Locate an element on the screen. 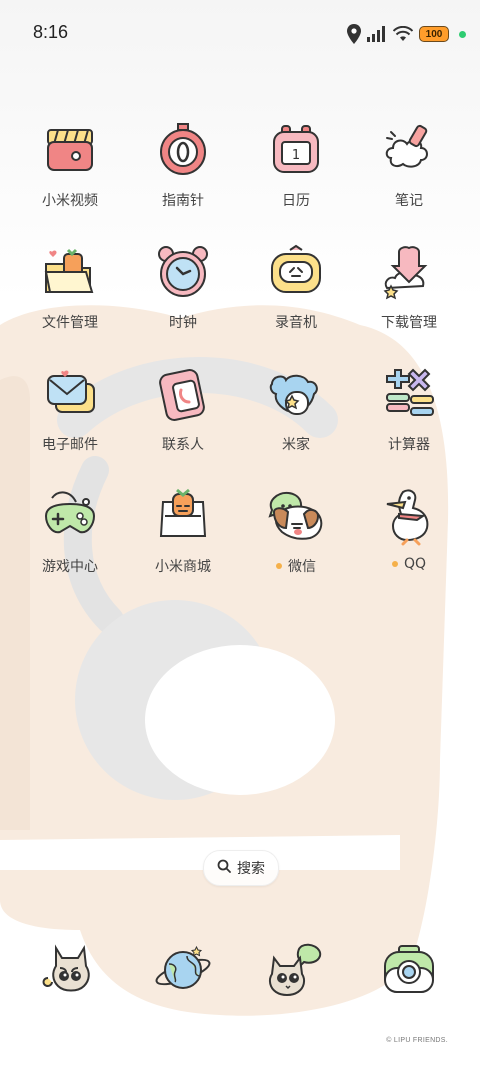  app-label: 时钟 is located at coordinates (183, 323).